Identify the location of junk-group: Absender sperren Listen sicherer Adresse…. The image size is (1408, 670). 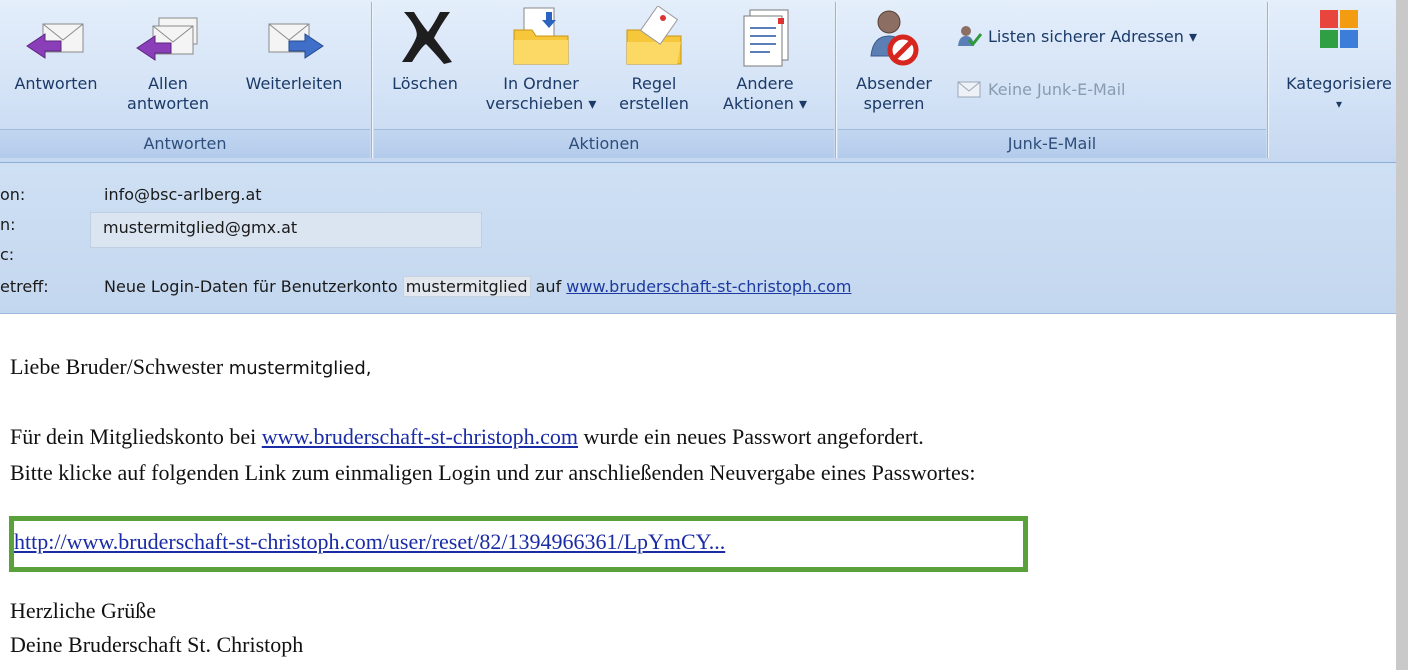
(1052, 80).